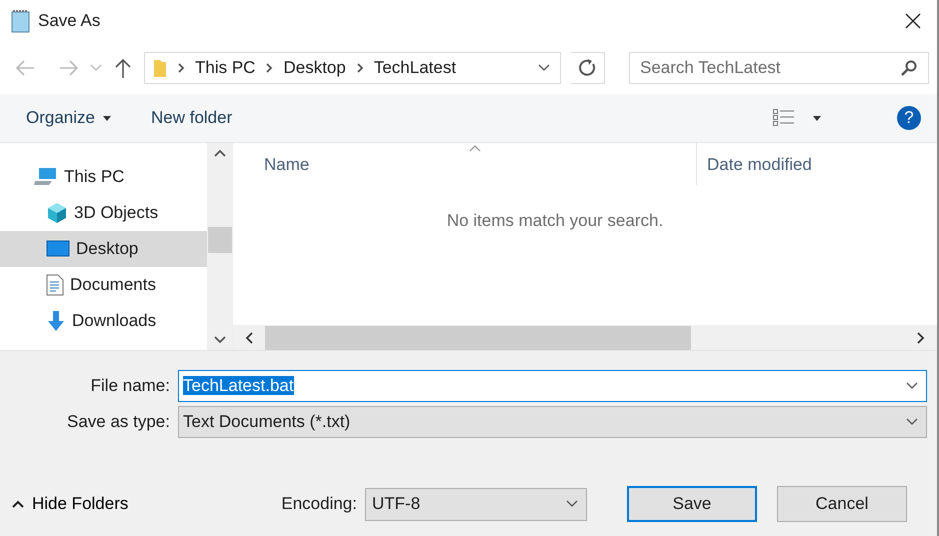  I want to click on hide-folders-button: Hide Folders, so click(70, 504).